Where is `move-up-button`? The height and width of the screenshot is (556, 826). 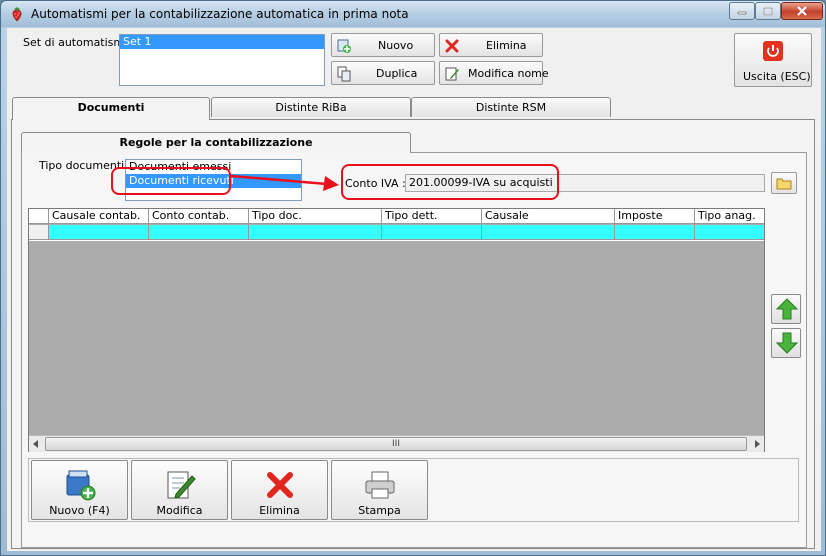
move-up-button is located at coordinates (786, 309).